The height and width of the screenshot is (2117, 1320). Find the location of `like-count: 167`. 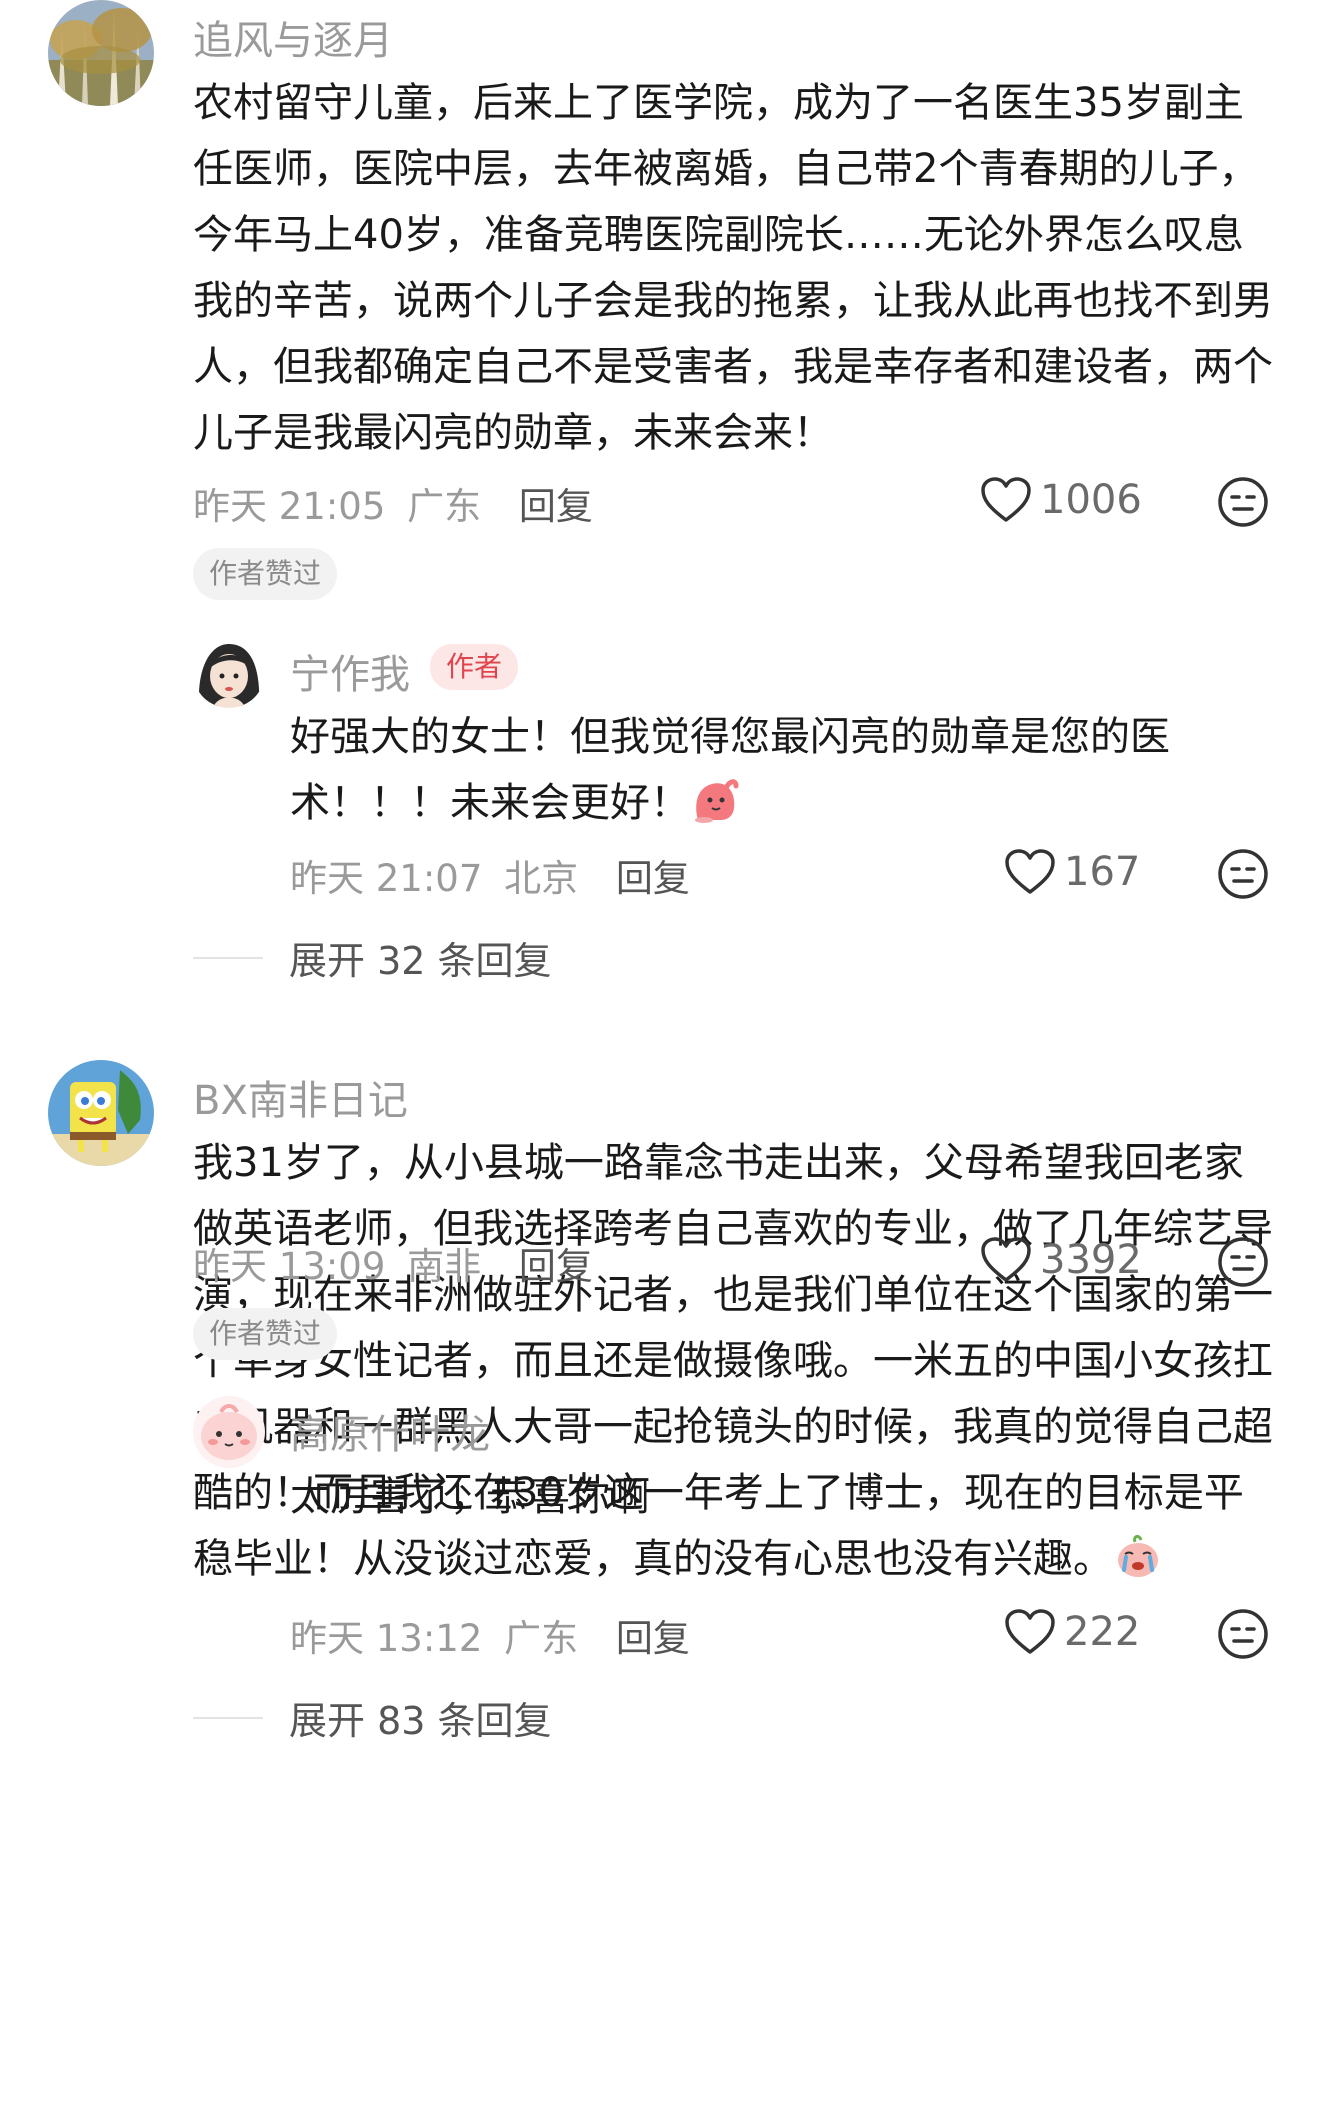

like-count: 167 is located at coordinates (1102, 872).